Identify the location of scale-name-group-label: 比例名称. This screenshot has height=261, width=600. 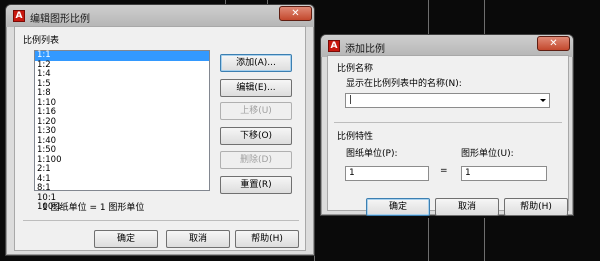
(355, 69).